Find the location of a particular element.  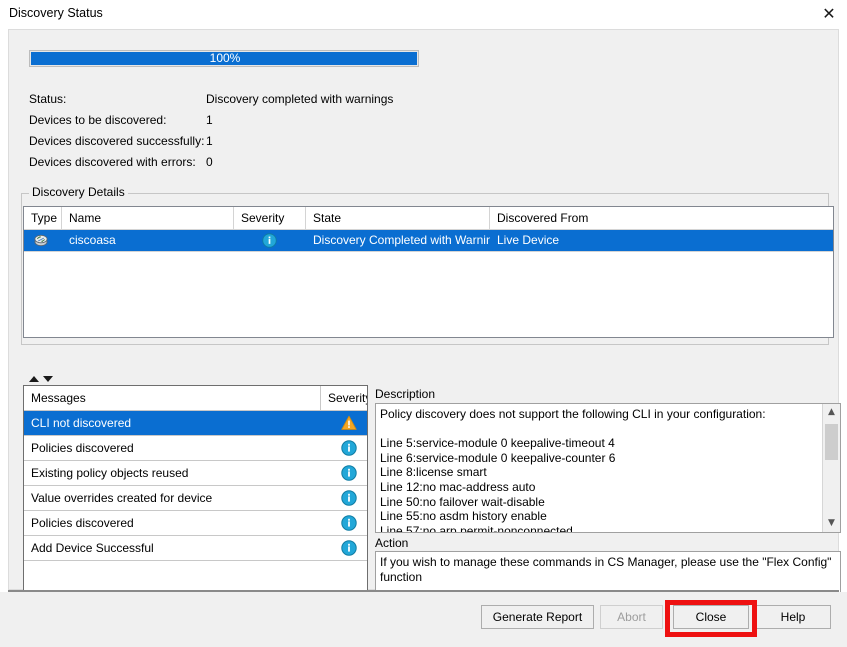

message-text: Existing policy objects reused is located at coordinates (110, 473).